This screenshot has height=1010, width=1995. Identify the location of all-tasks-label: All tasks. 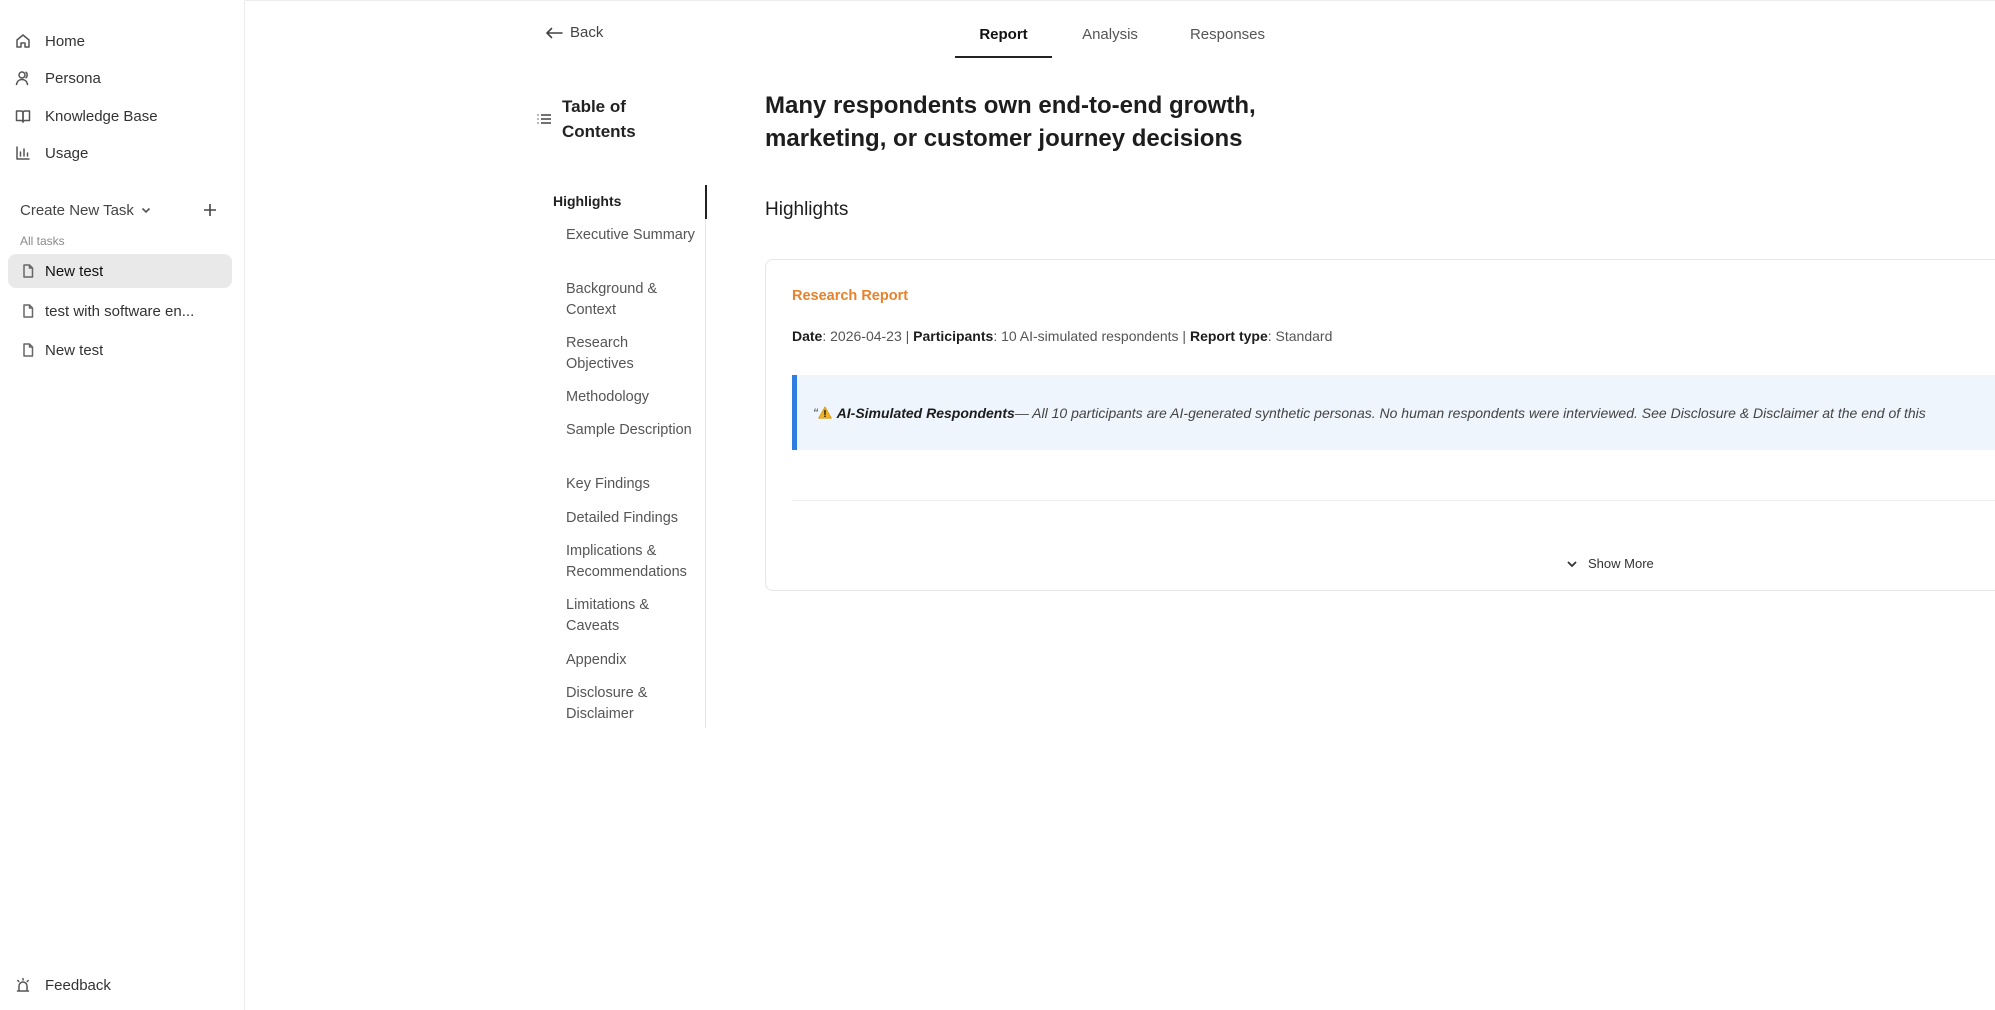
(42, 241).